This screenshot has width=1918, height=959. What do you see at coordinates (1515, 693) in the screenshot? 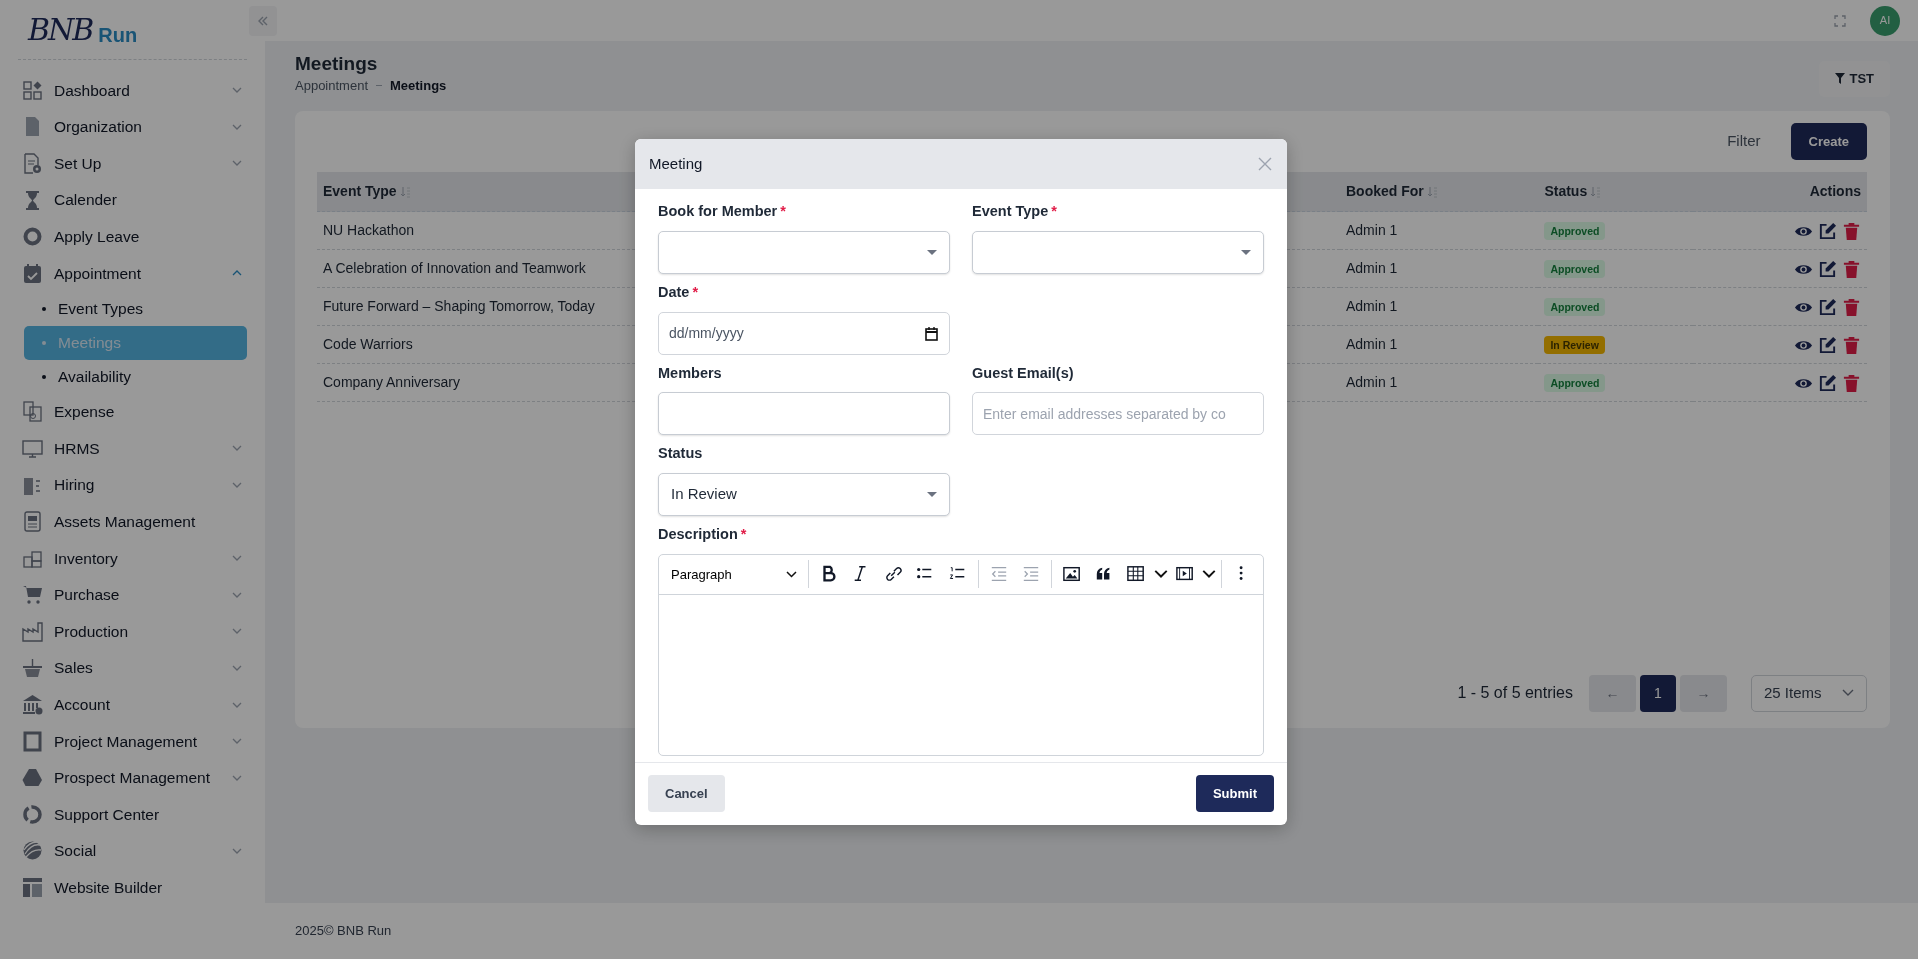
I see `entries-summary: 1 - 5 of 5 entries` at bounding box center [1515, 693].